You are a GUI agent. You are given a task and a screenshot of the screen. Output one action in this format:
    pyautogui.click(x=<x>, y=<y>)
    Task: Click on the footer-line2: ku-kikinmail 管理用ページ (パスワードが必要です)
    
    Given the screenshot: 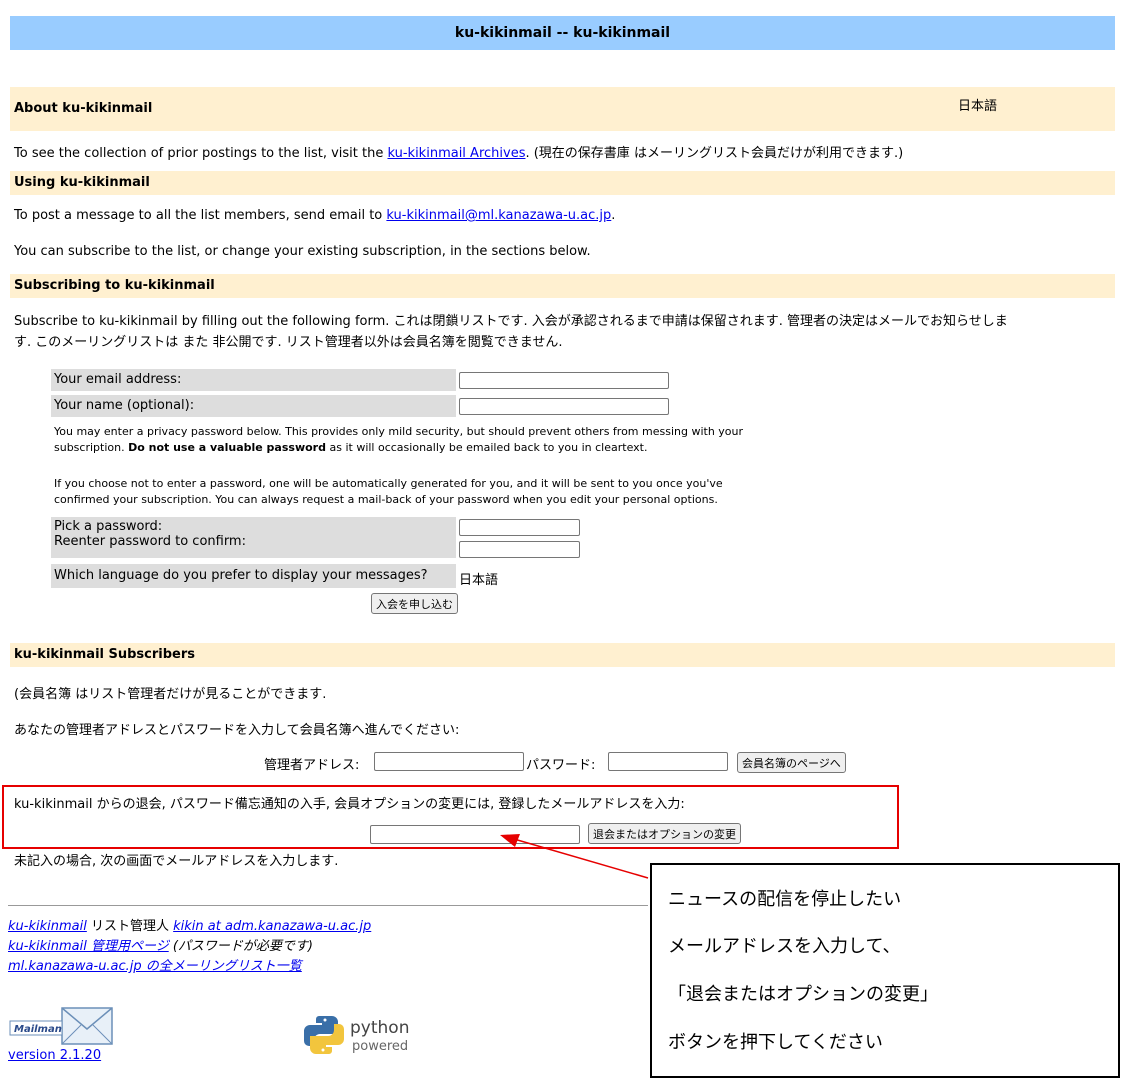 What is the action you would take?
    pyautogui.click(x=161, y=946)
    